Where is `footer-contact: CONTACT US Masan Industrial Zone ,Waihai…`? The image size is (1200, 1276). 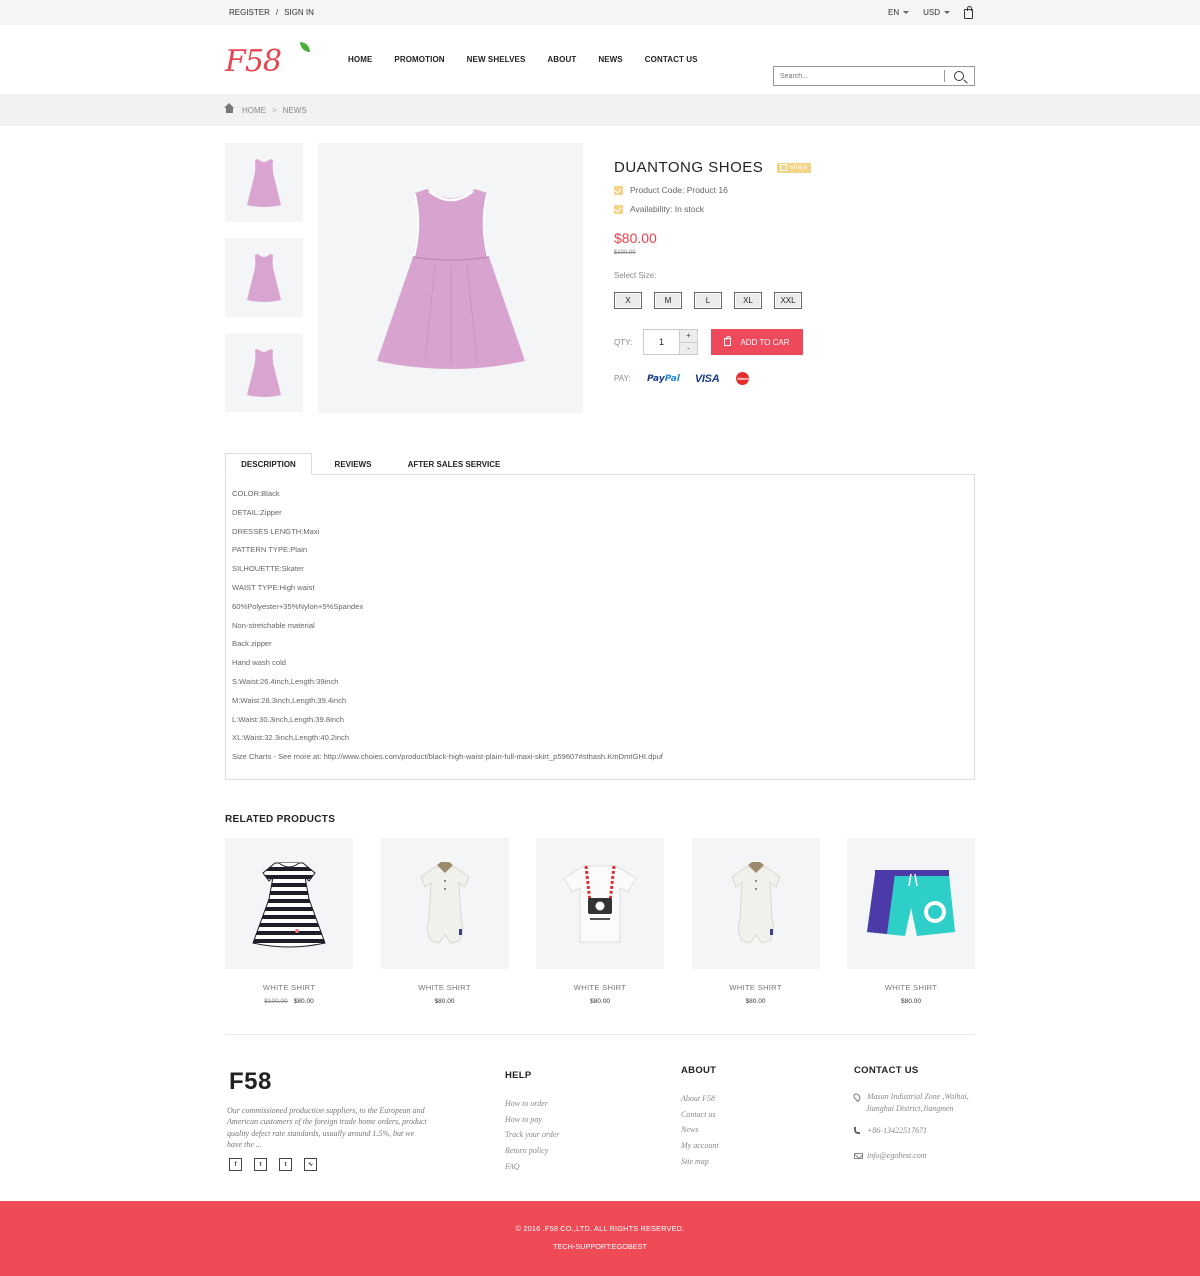 footer-contact: CONTACT US Masan Industrial Zone ,Waihai… is located at coordinates (915, 1113).